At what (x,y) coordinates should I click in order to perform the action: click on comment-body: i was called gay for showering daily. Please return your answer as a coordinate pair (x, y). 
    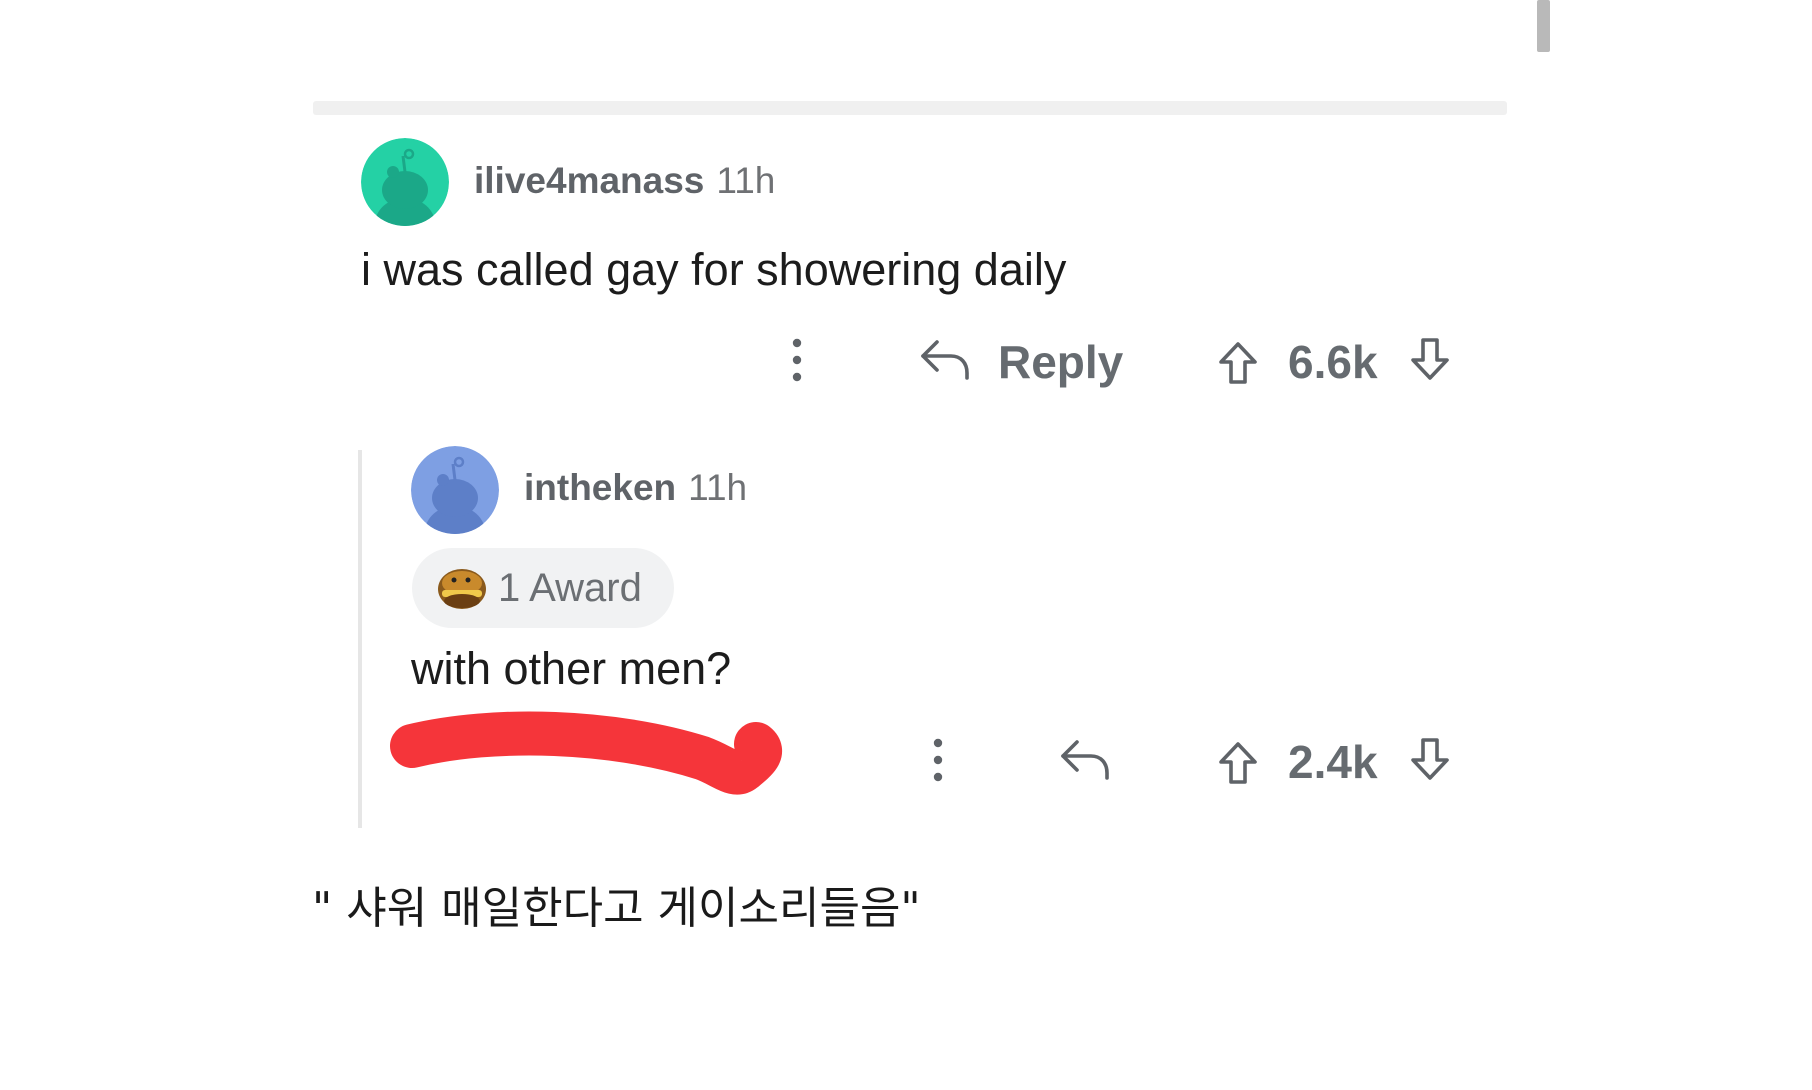
    Looking at the image, I should click on (714, 269).